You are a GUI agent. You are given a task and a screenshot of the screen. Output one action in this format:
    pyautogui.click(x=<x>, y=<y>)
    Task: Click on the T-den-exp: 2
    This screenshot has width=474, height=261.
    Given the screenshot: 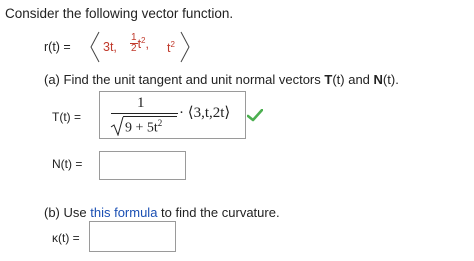 What is the action you would take?
    pyautogui.click(x=160, y=123)
    